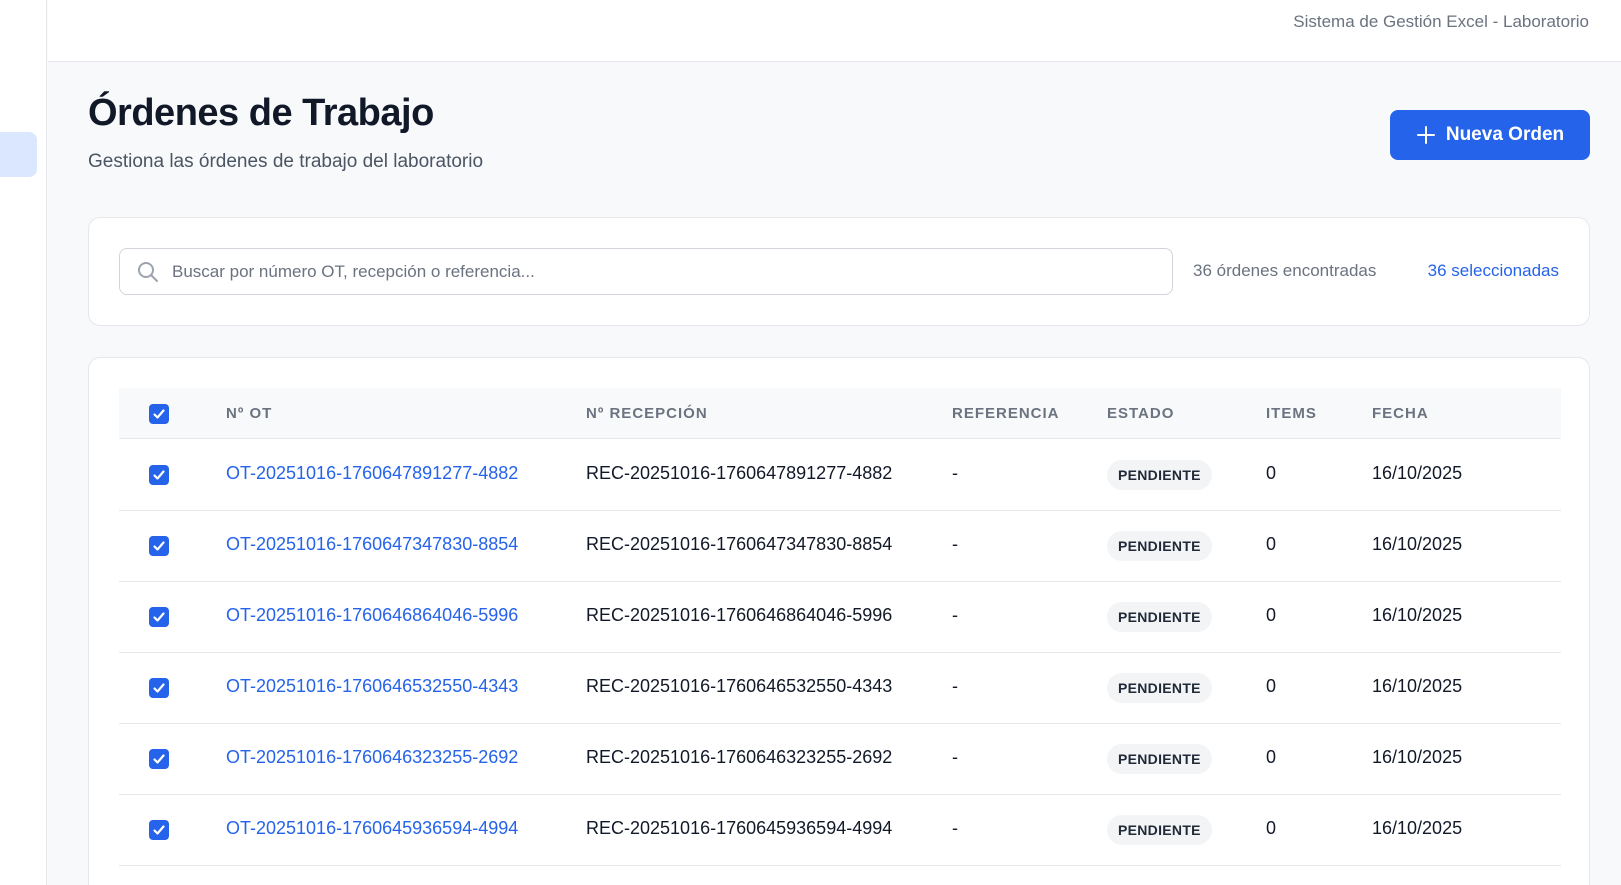  What do you see at coordinates (249, 413) in the screenshot?
I see `column-header-ot: Nº OT` at bounding box center [249, 413].